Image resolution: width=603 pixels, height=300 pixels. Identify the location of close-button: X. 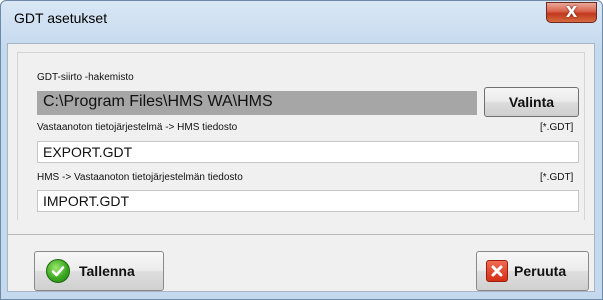
(571, 12).